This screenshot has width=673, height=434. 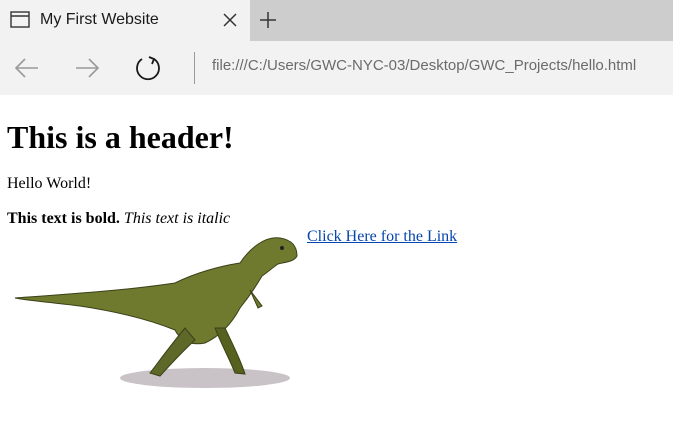 I want to click on tab-title: My First Website, so click(x=99, y=19).